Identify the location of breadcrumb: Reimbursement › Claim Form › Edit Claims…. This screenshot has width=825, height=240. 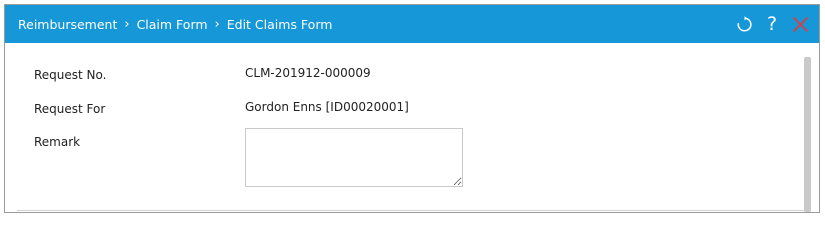
(175, 24).